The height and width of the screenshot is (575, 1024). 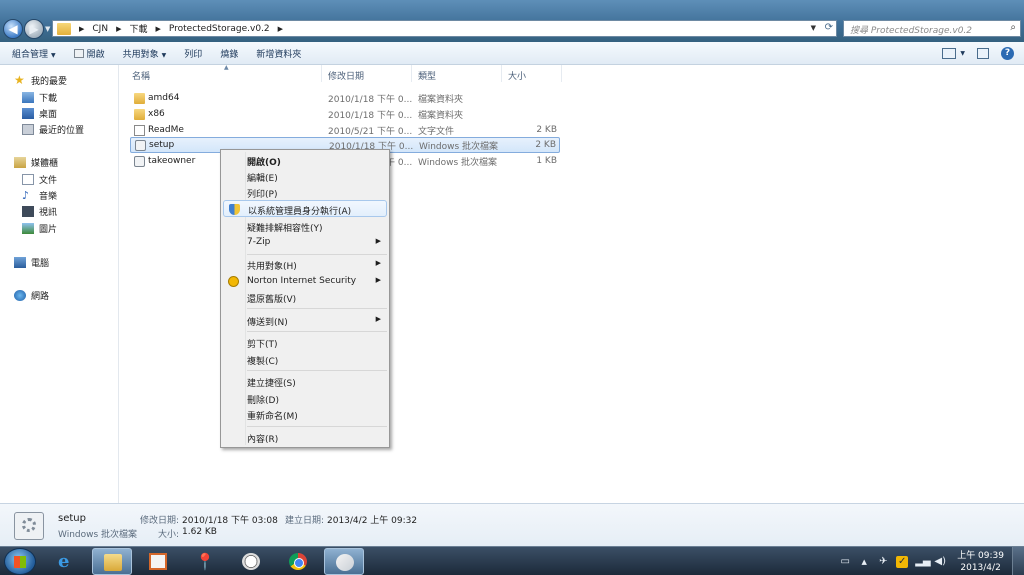 What do you see at coordinates (883, 562) in the screenshot?
I see `pin-icon: ✈` at bounding box center [883, 562].